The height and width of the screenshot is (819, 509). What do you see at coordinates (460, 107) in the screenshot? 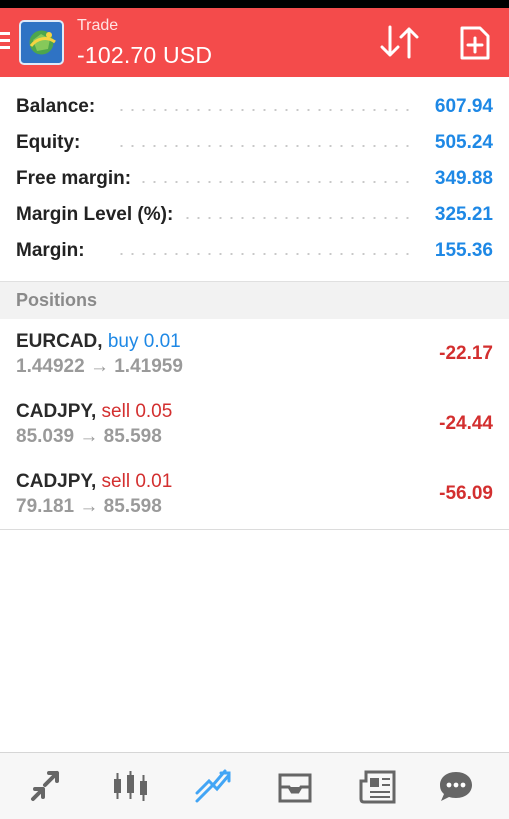
I see `summary-value: 607.94` at bounding box center [460, 107].